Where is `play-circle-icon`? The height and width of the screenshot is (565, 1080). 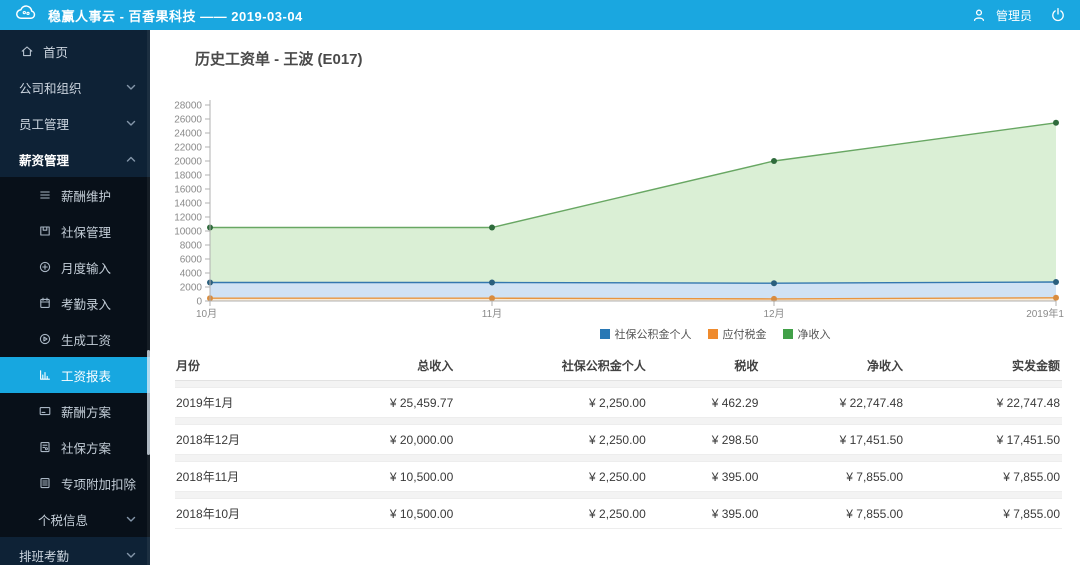
play-circle-icon is located at coordinates (45, 339).